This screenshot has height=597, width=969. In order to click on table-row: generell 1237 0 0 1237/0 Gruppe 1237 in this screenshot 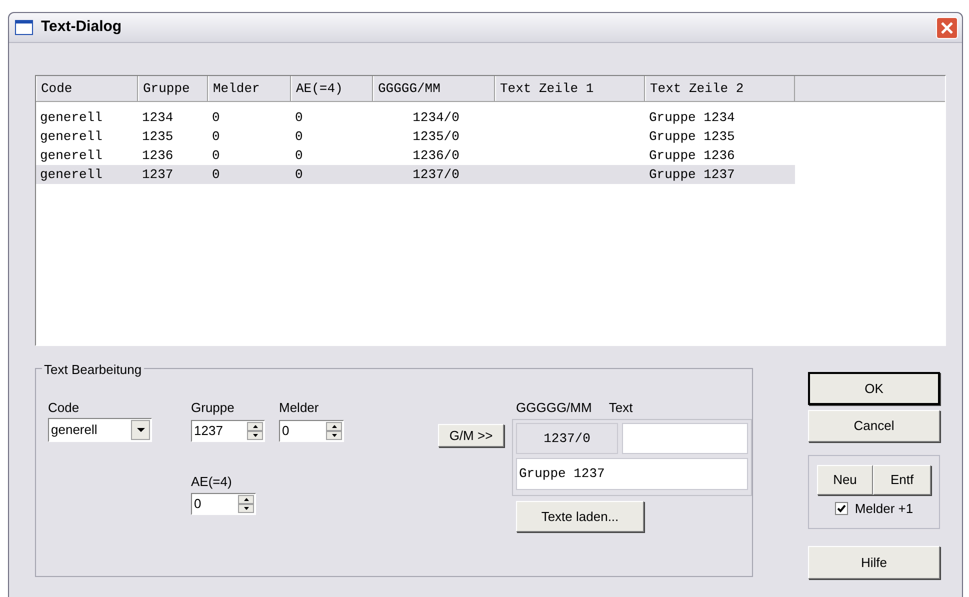, I will do `click(415, 174)`.